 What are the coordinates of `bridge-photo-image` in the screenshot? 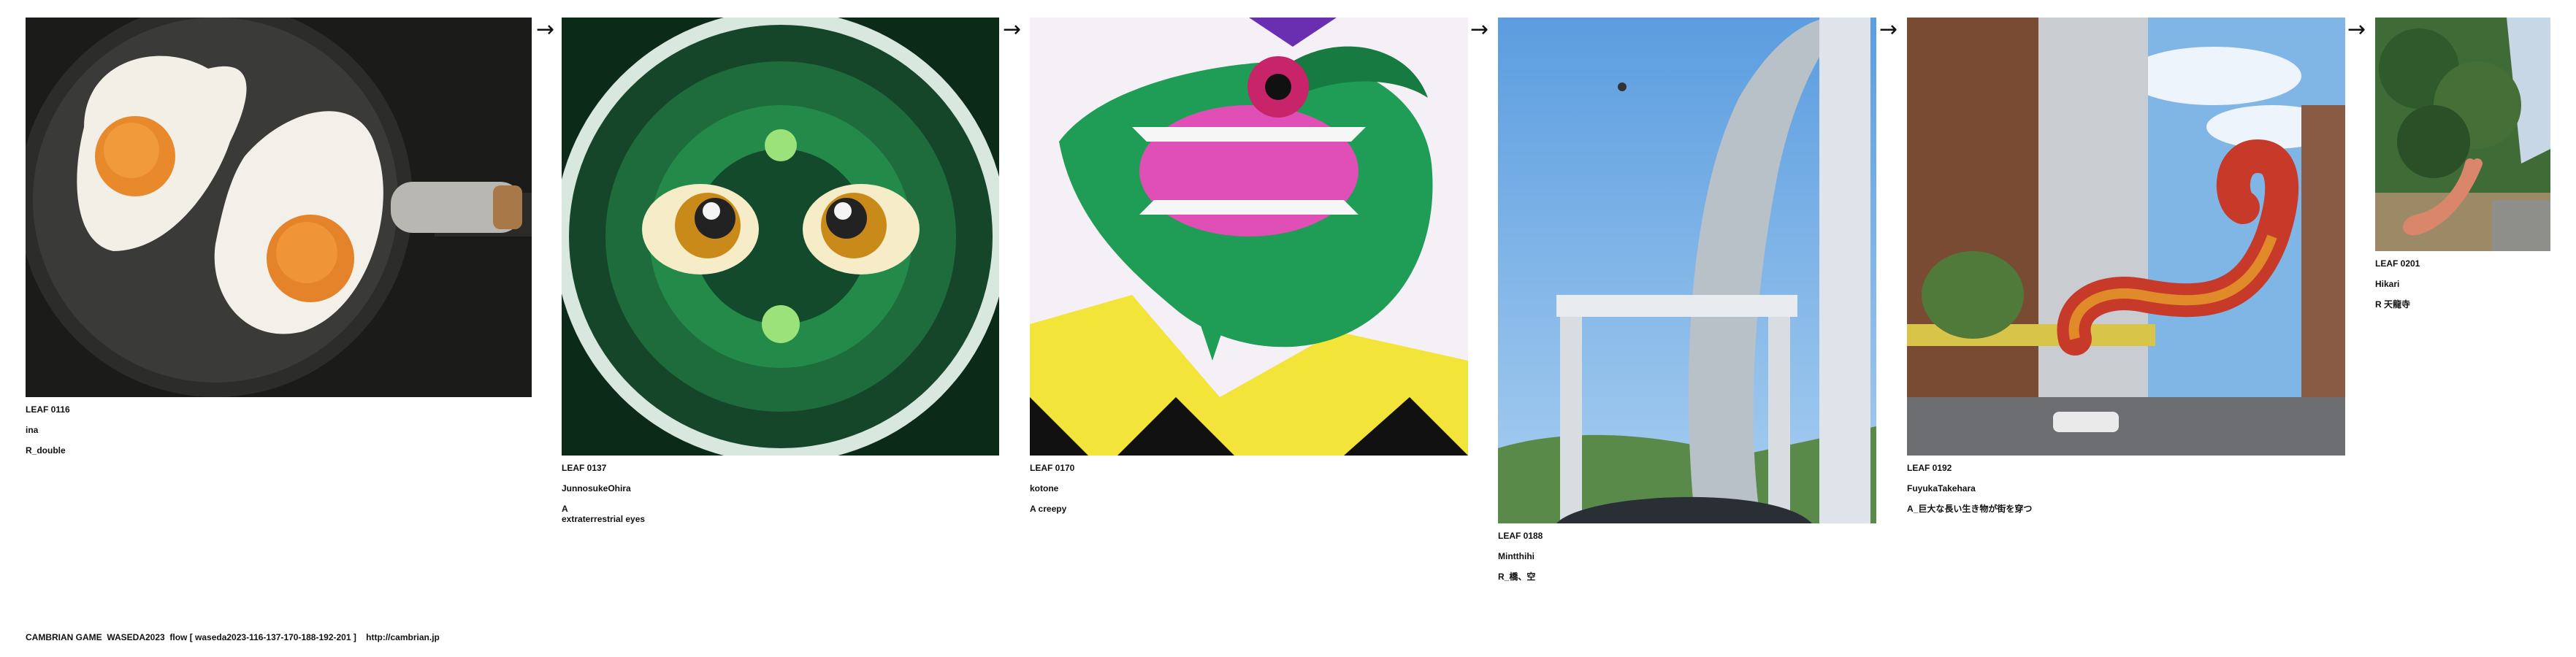 It's located at (1687, 270).